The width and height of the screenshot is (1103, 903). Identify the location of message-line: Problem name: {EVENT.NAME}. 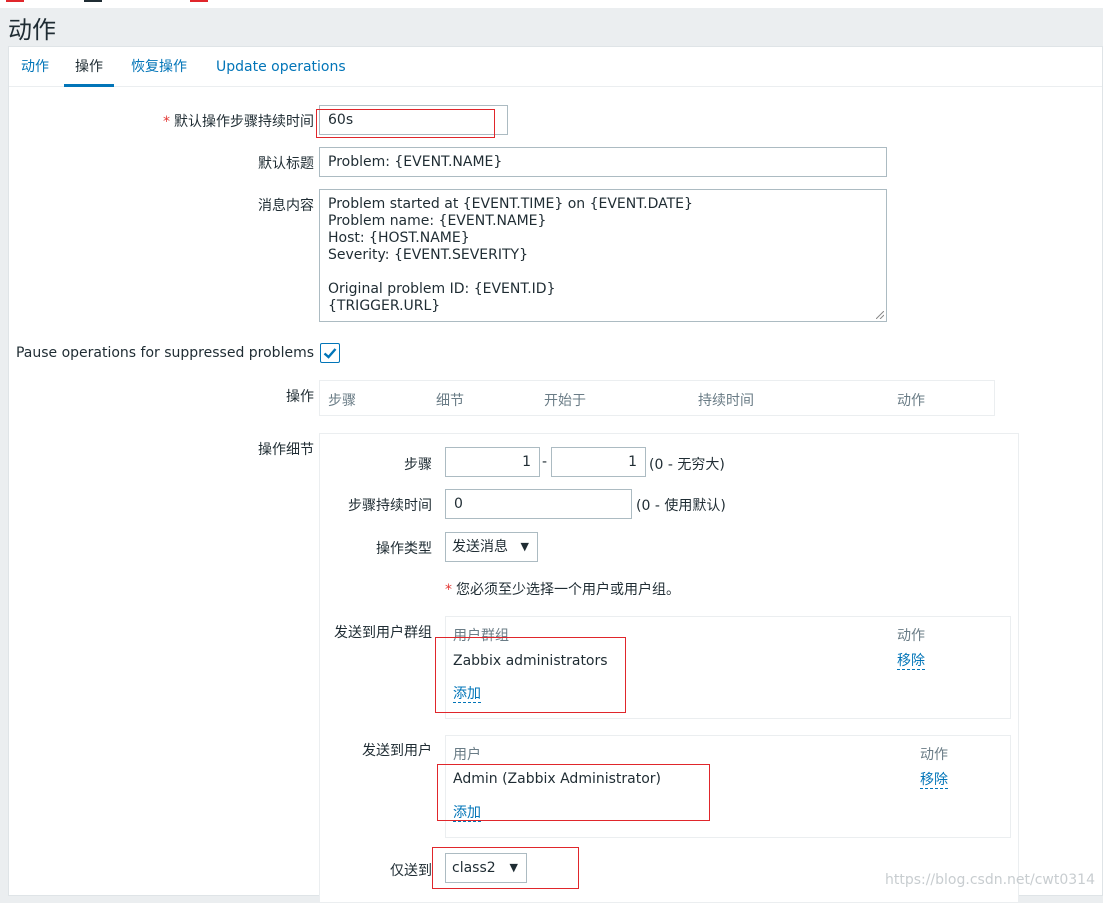
(437, 221).